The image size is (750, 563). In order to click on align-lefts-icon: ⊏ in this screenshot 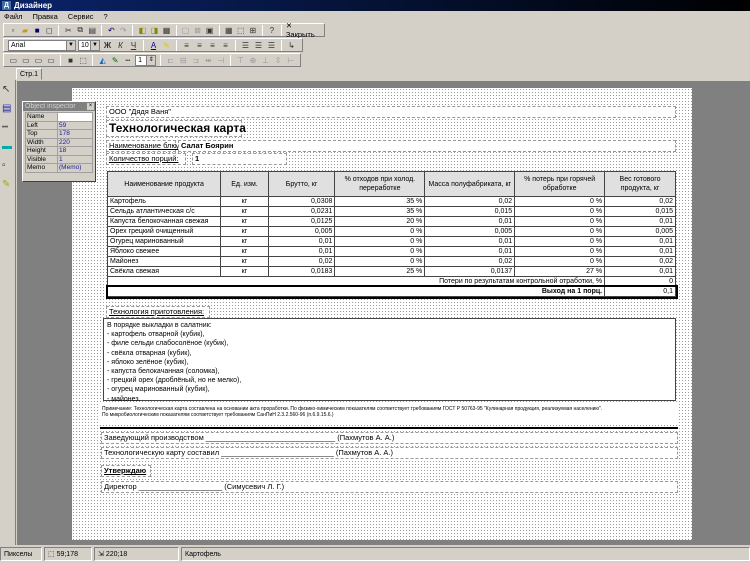, I will do `click(170, 60)`.